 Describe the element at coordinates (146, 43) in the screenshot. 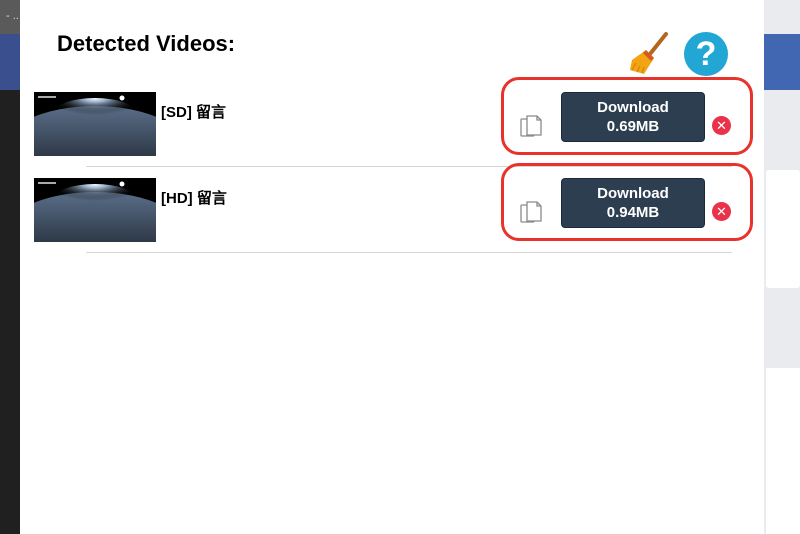

I see `popup-title: Detected Videos:` at that location.